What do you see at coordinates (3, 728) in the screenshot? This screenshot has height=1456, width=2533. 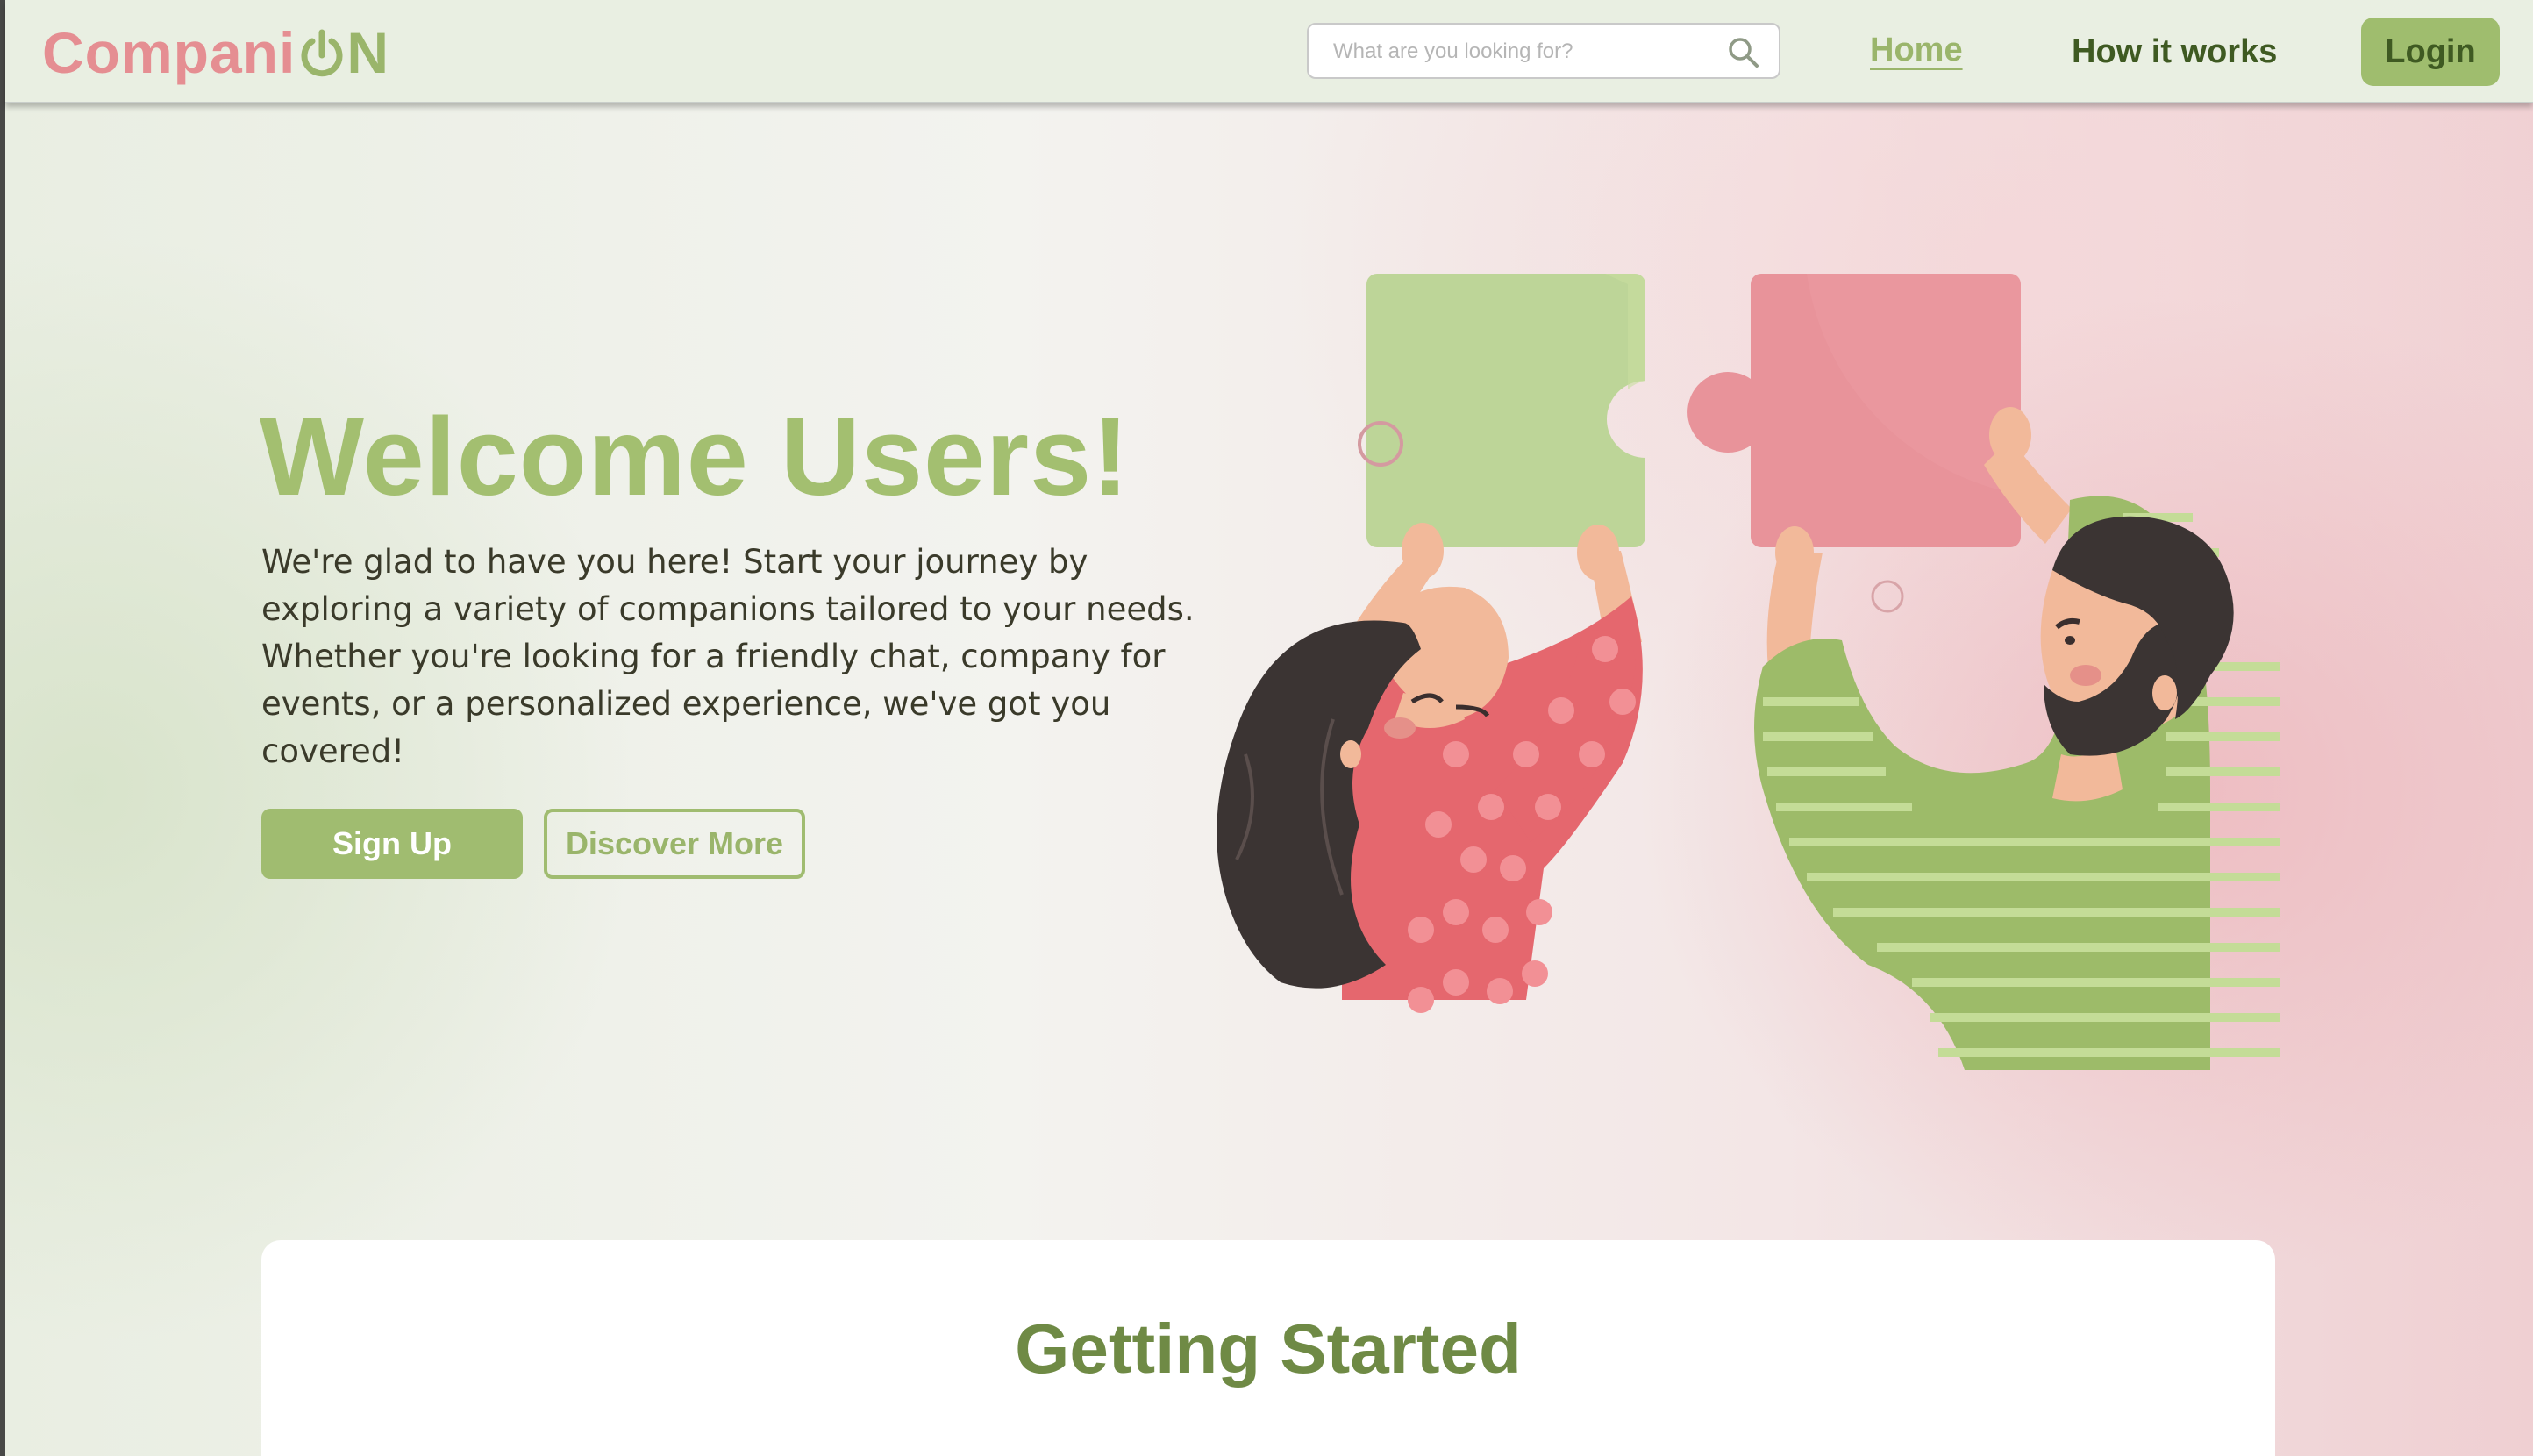 I see `window-edge` at bounding box center [3, 728].